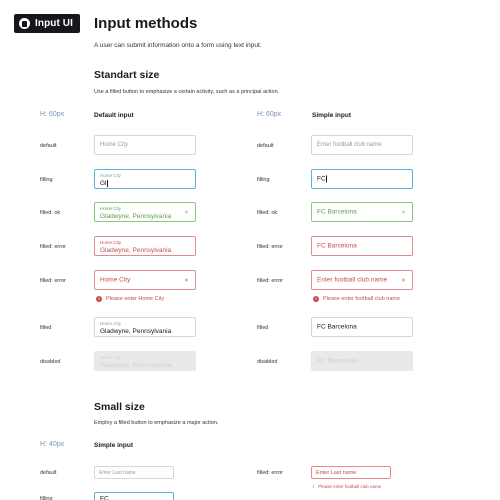 The image size is (500, 500). Describe the element at coordinates (119, 407) in the screenshot. I see `section-title-small: Small size` at that location.